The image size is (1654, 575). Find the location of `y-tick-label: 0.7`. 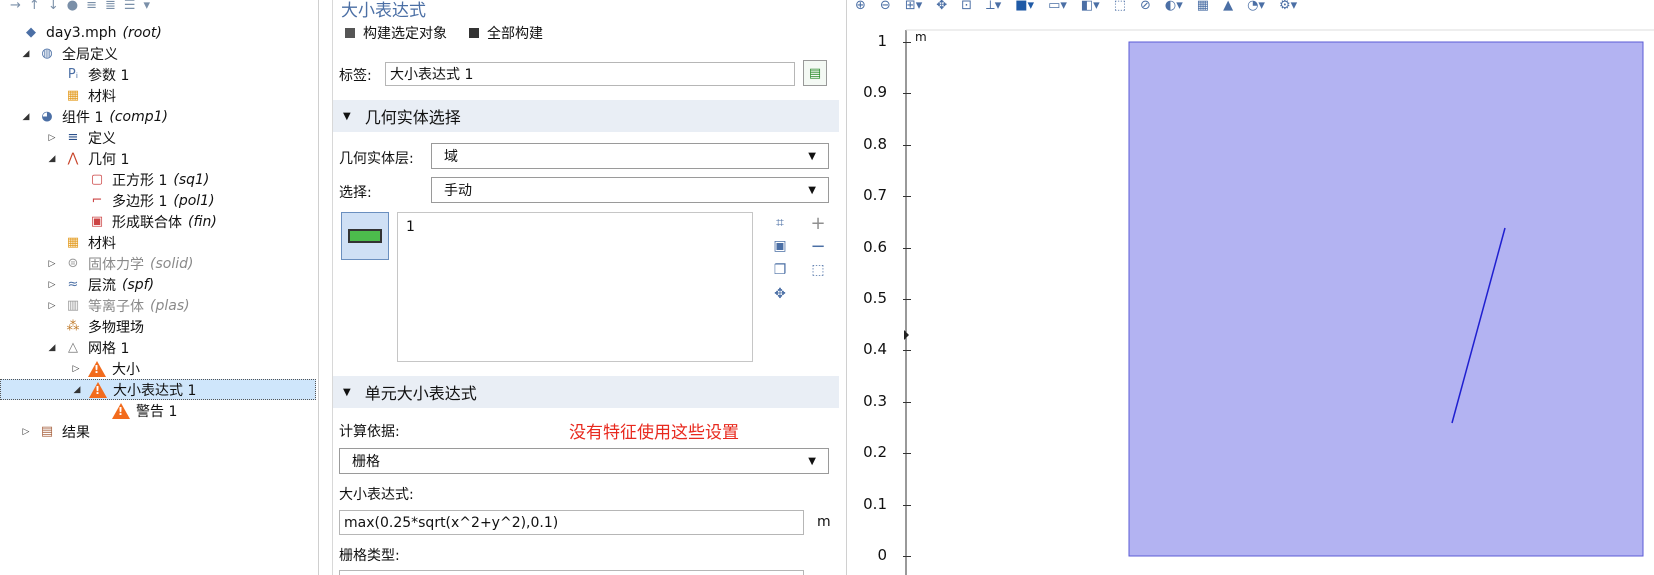

y-tick-label: 0.7 is located at coordinates (875, 195).